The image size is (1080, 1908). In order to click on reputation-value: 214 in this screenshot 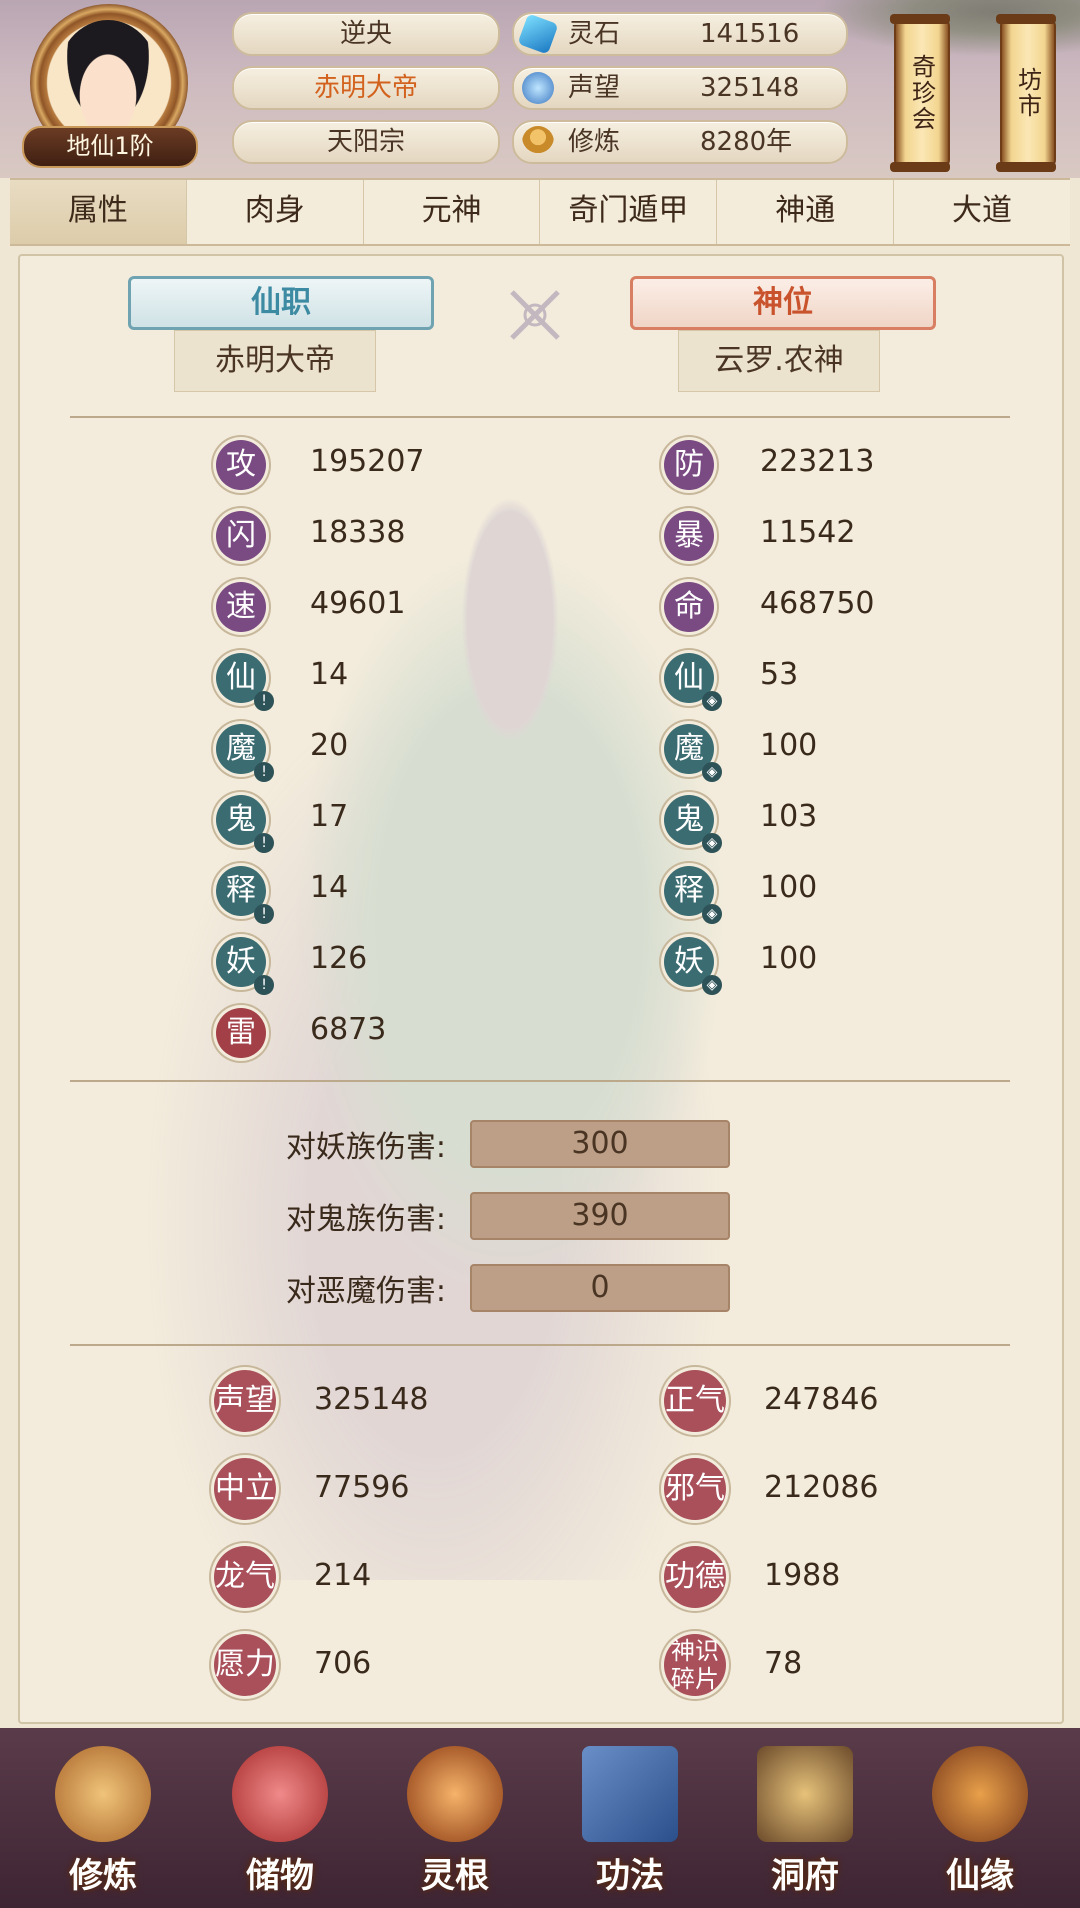, I will do `click(343, 1575)`.